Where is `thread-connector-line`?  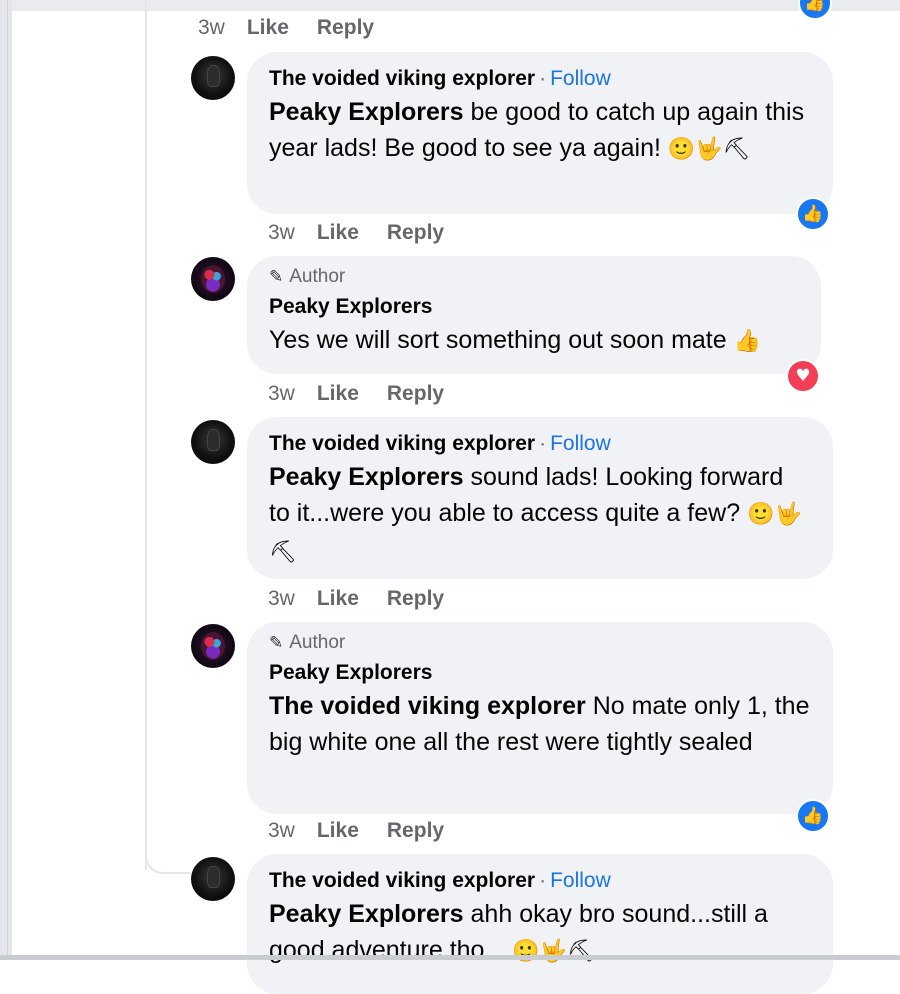 thread-connector-line is located at coordinates (146, 435).